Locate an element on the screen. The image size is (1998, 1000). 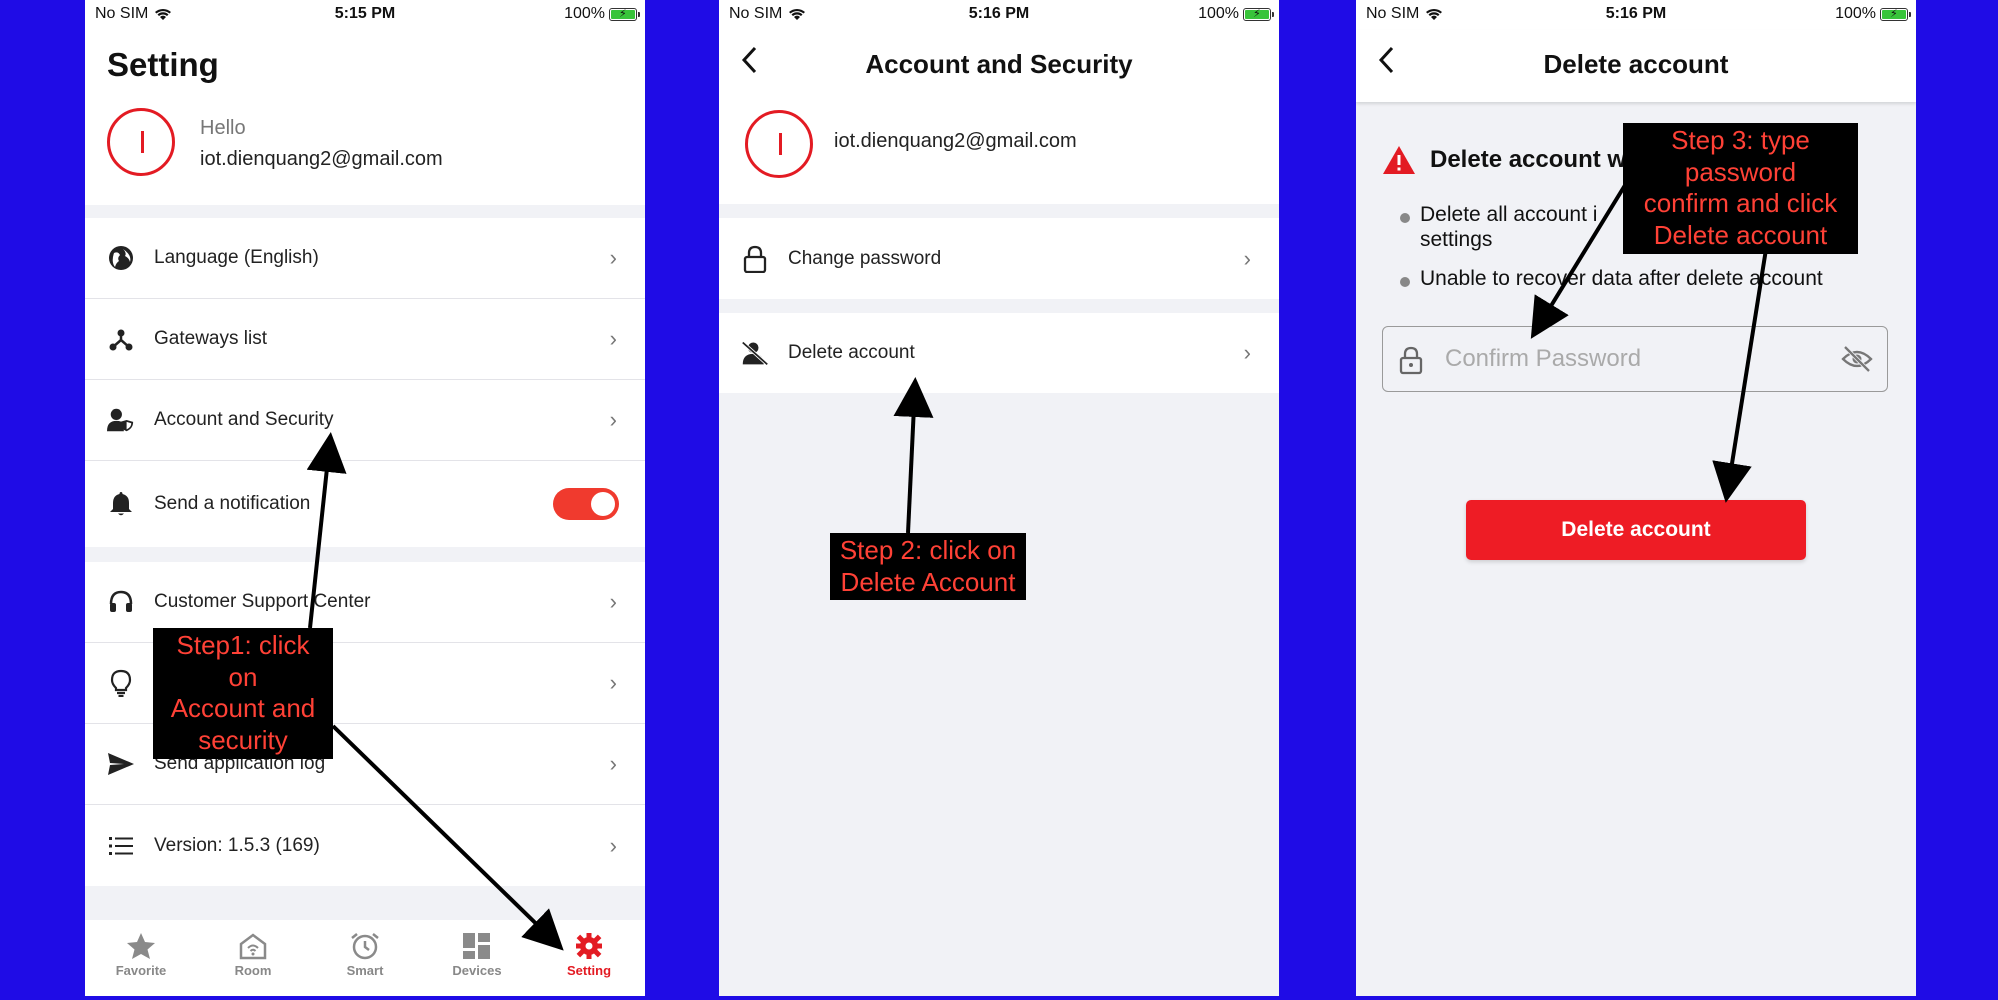
tab-label: Room is located at coordinates (253, 970).